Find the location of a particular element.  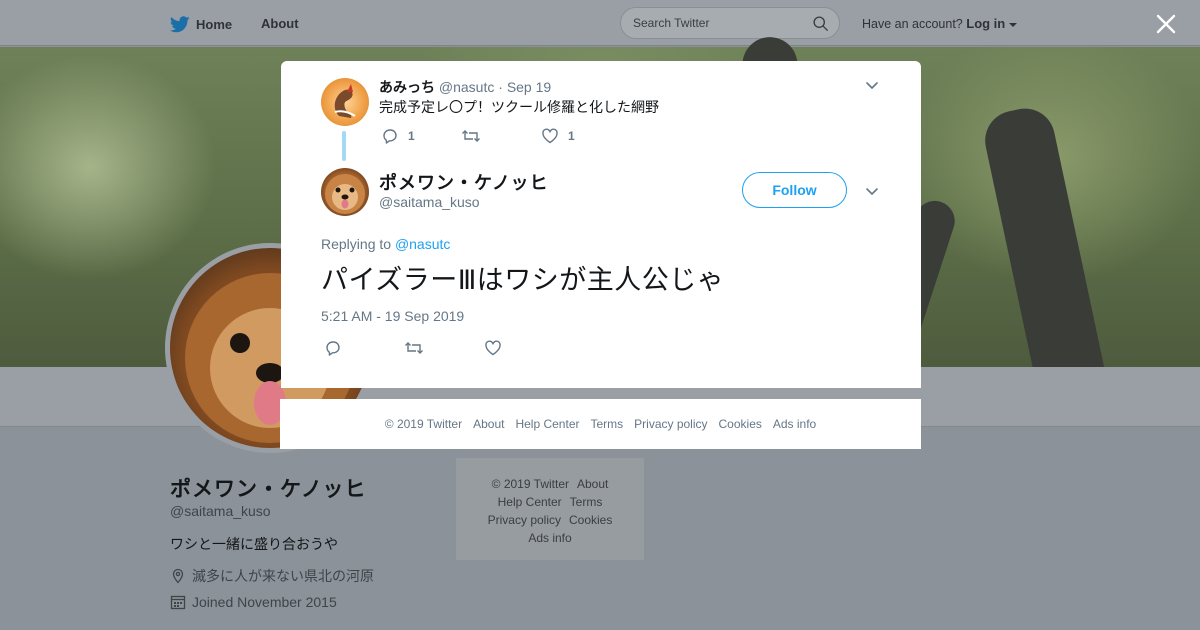

profile-joined: Joined November 2015 is located at coordinates (253, 602).